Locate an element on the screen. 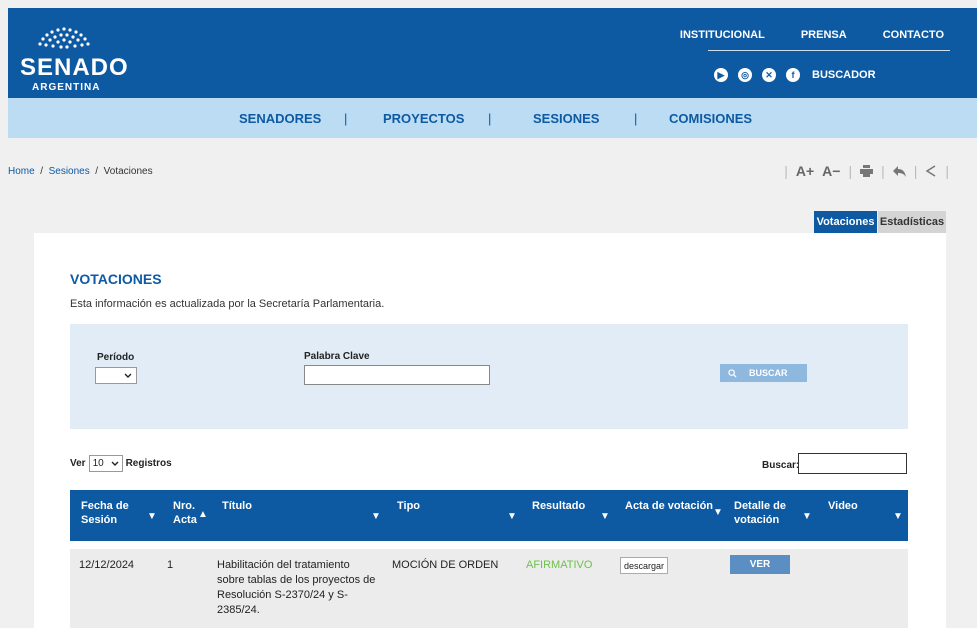 The image size is (977, 628). col-tipo: Tipo is located at coordinates (408, 506).